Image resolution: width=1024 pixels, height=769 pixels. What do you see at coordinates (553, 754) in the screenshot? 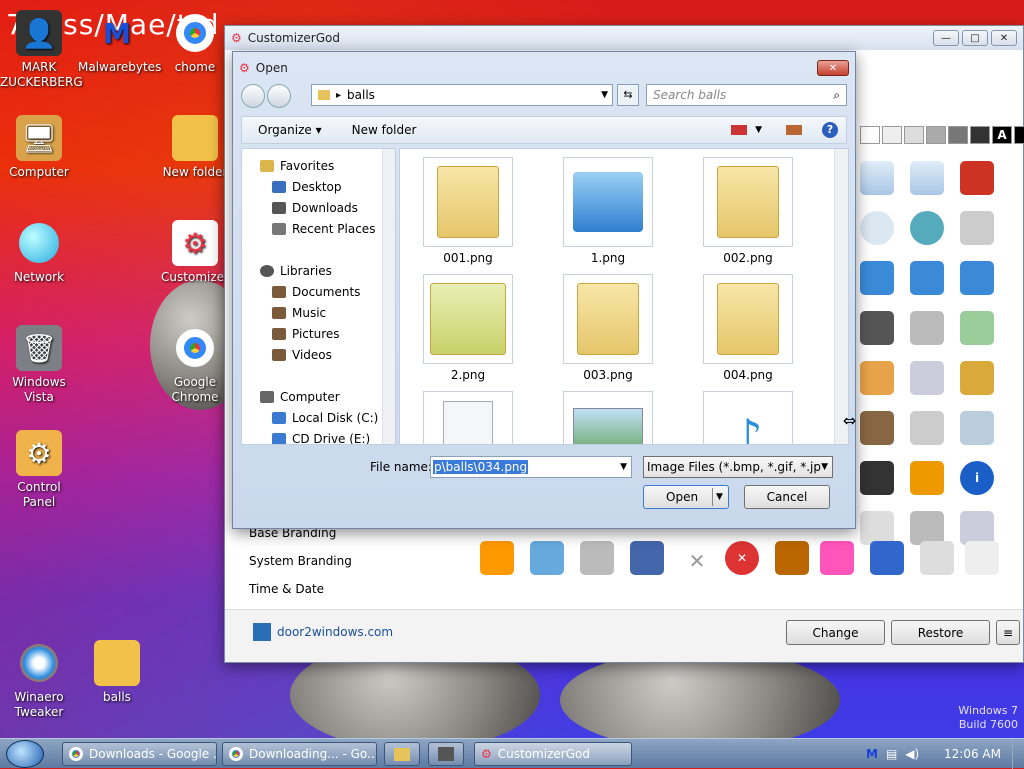
I see `task-customizergod: ⚙ CustomizerGod` at bounding box center [553, 754].